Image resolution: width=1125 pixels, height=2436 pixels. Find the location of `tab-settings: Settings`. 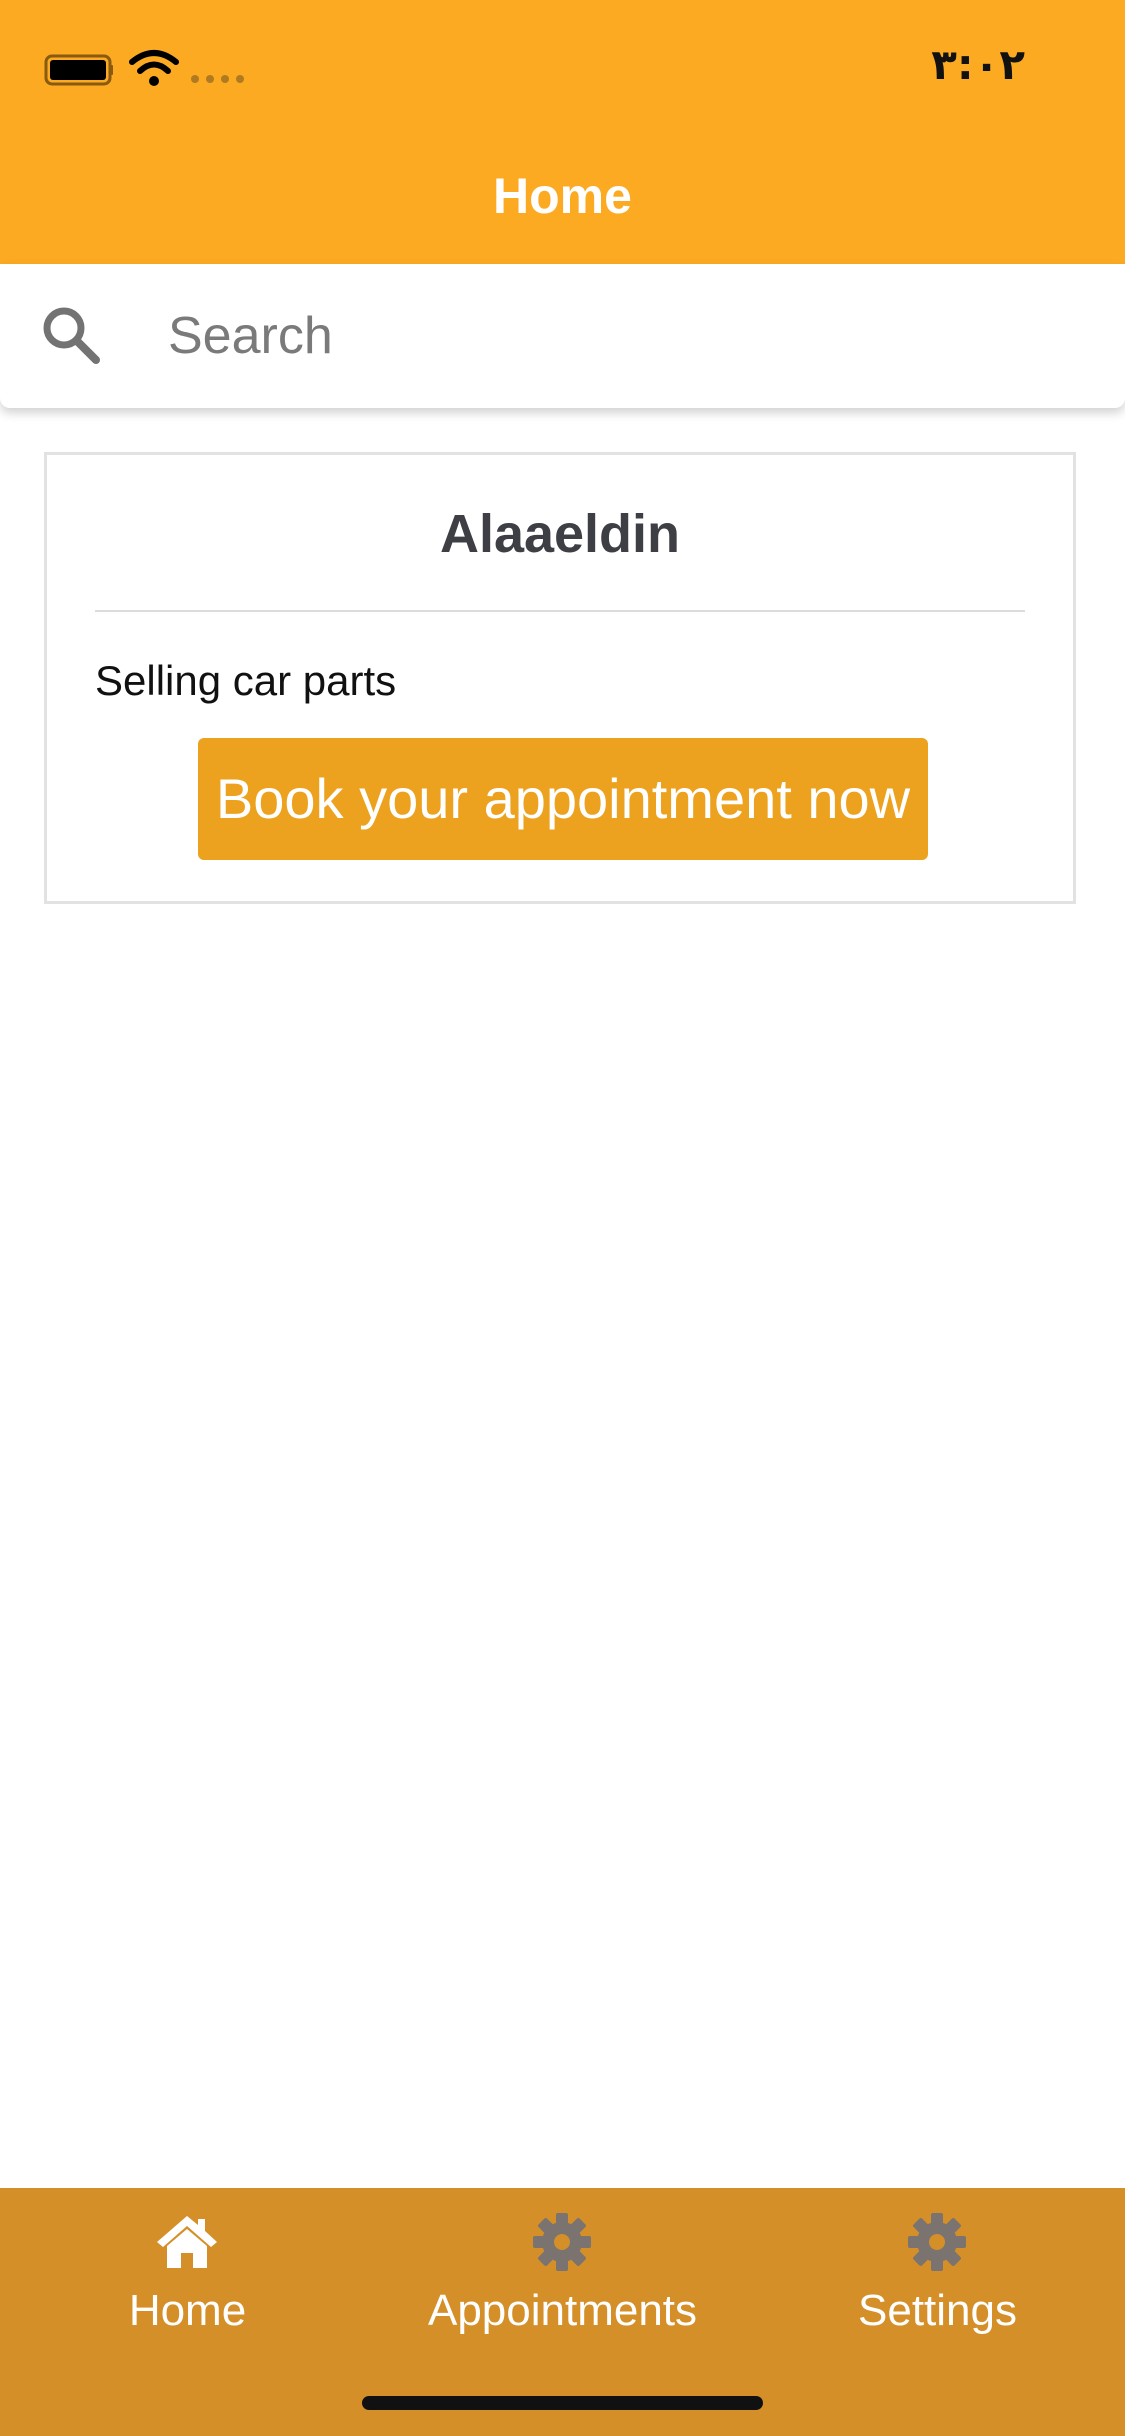

tab-settings: Settings is located at coordinates (937, 2283).